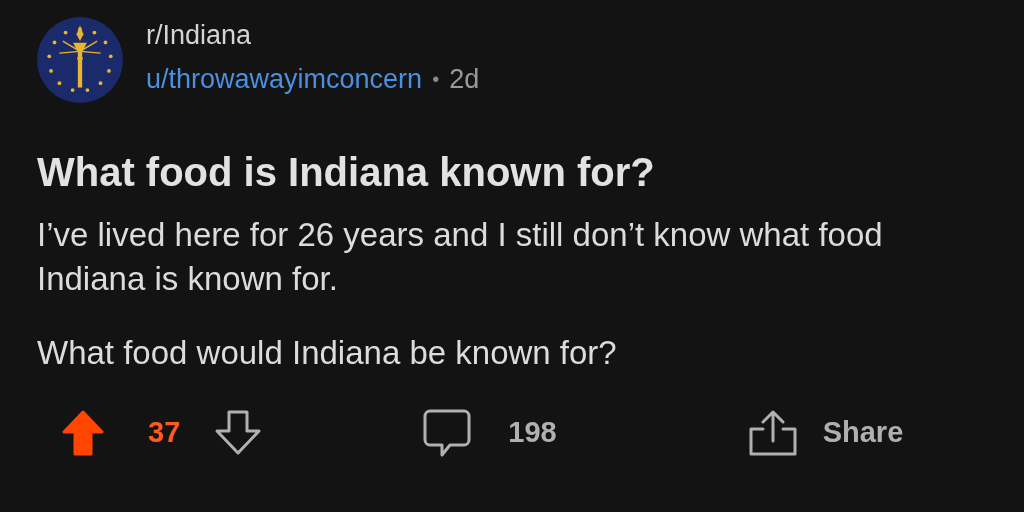  What do you see at coordinates (464, 79) in the screenshot?
I see `post-age: 2d` at bounding box center [464, 79].